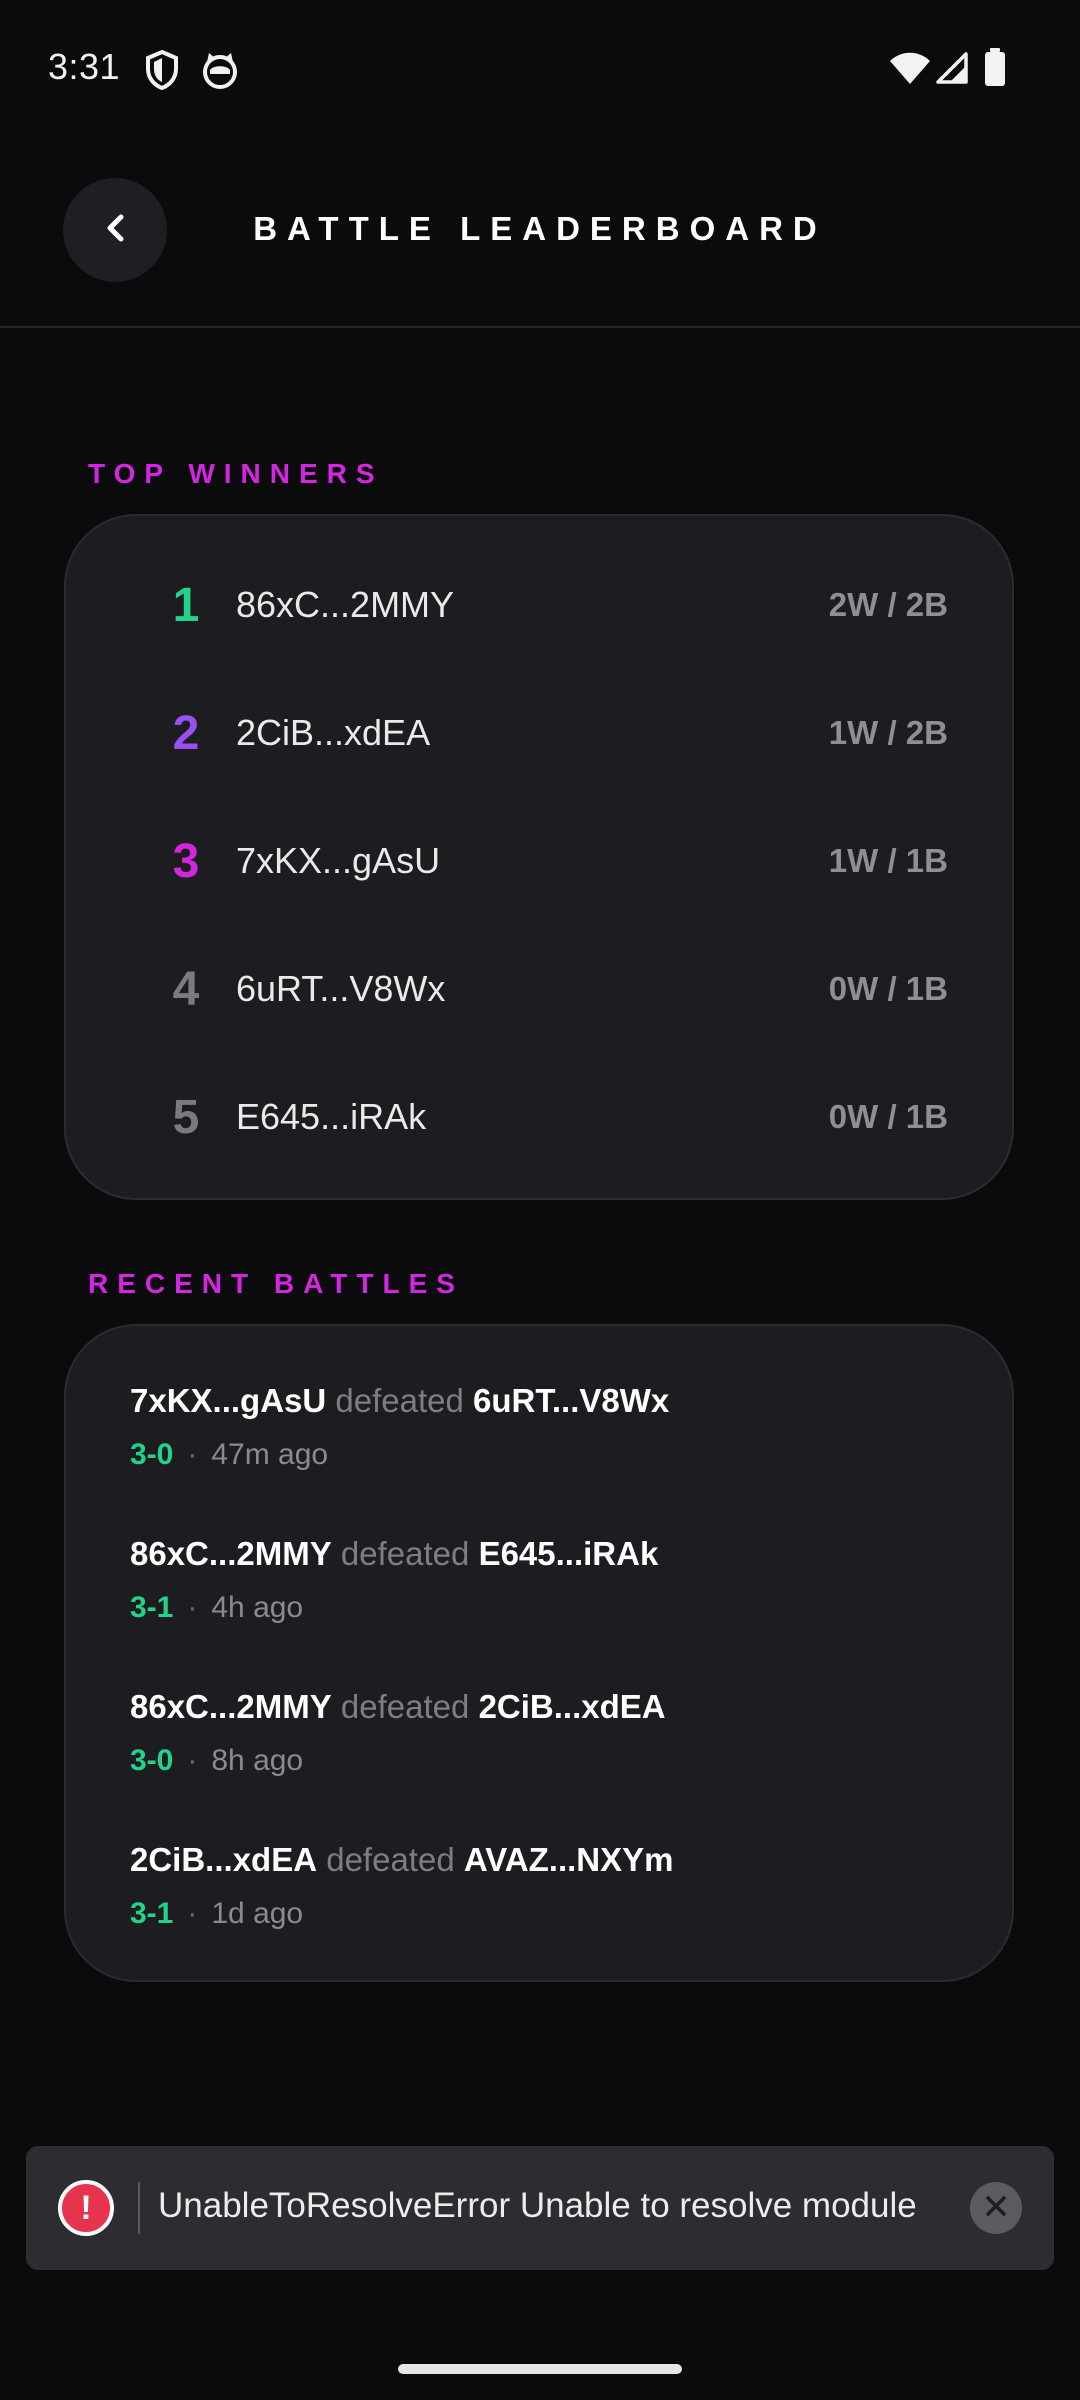 The height and width of the screenshot is (2400, 1080). Describe the element at coordinates (539, 732) in the screenshot. I see `winner-row: 2 2CiB...xdEA 1W / 2B` at that location.